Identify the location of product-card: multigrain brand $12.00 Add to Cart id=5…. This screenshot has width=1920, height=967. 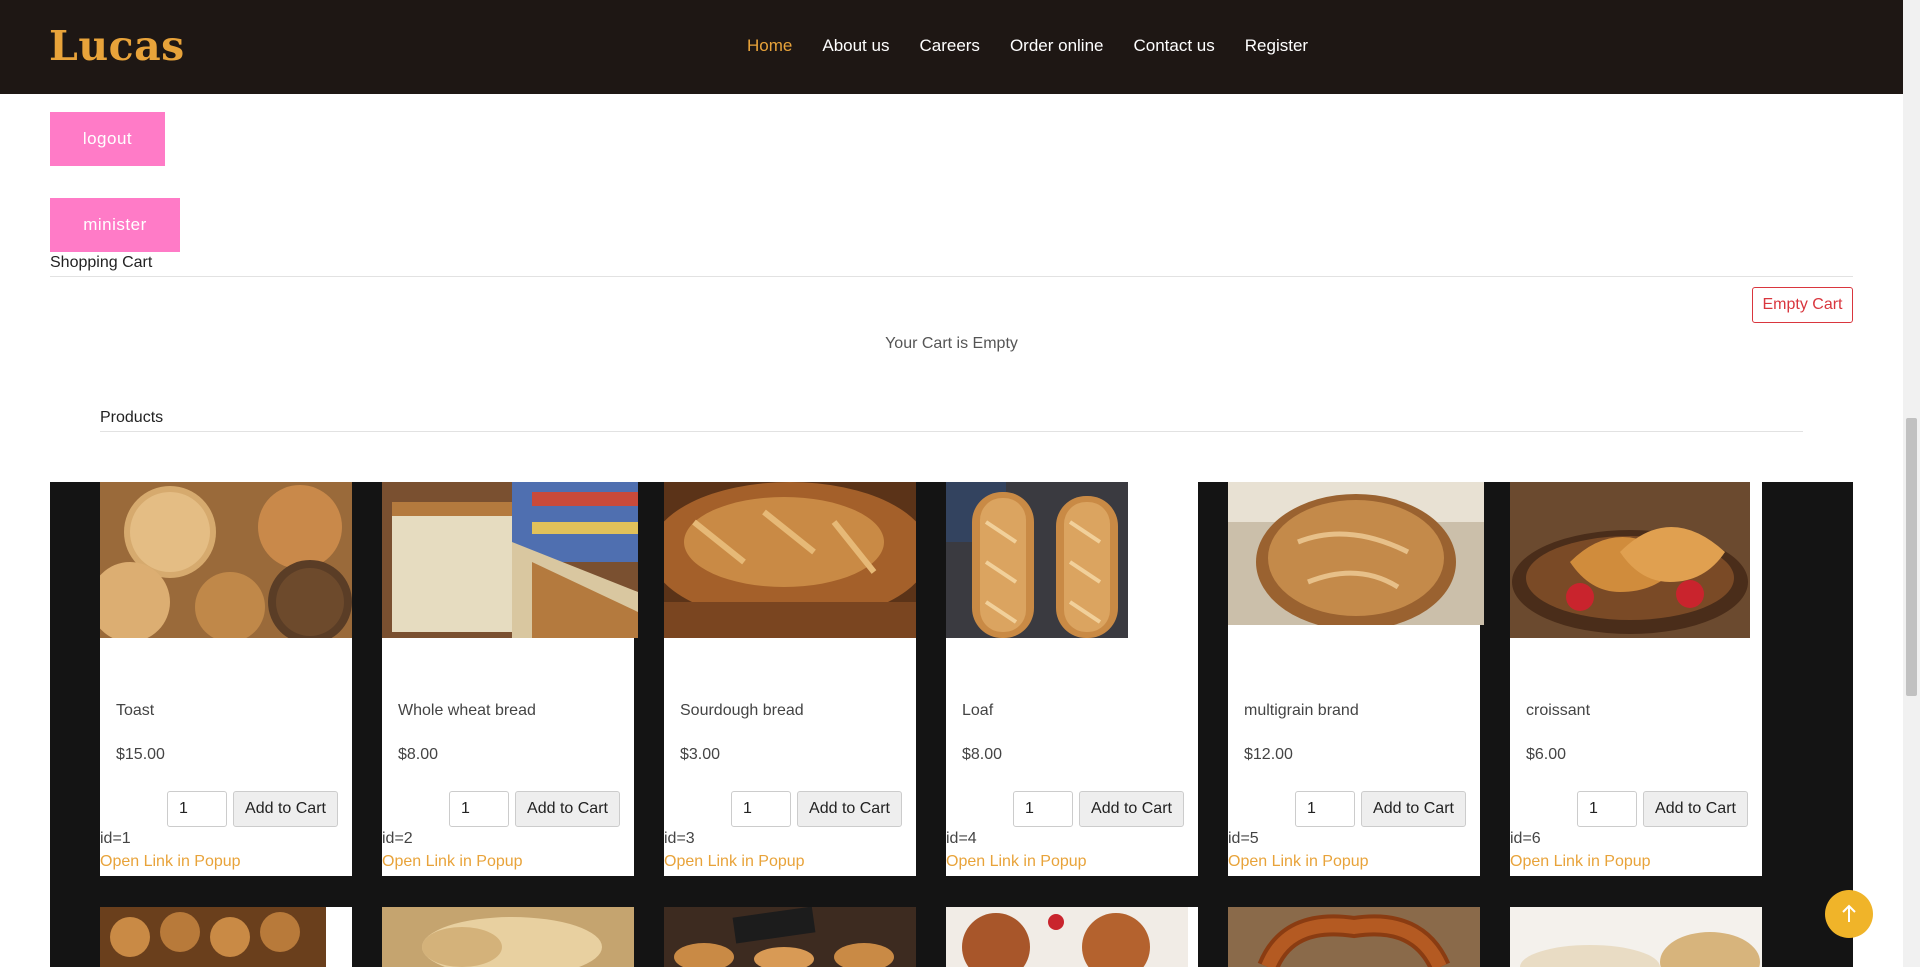
(1356, 679).